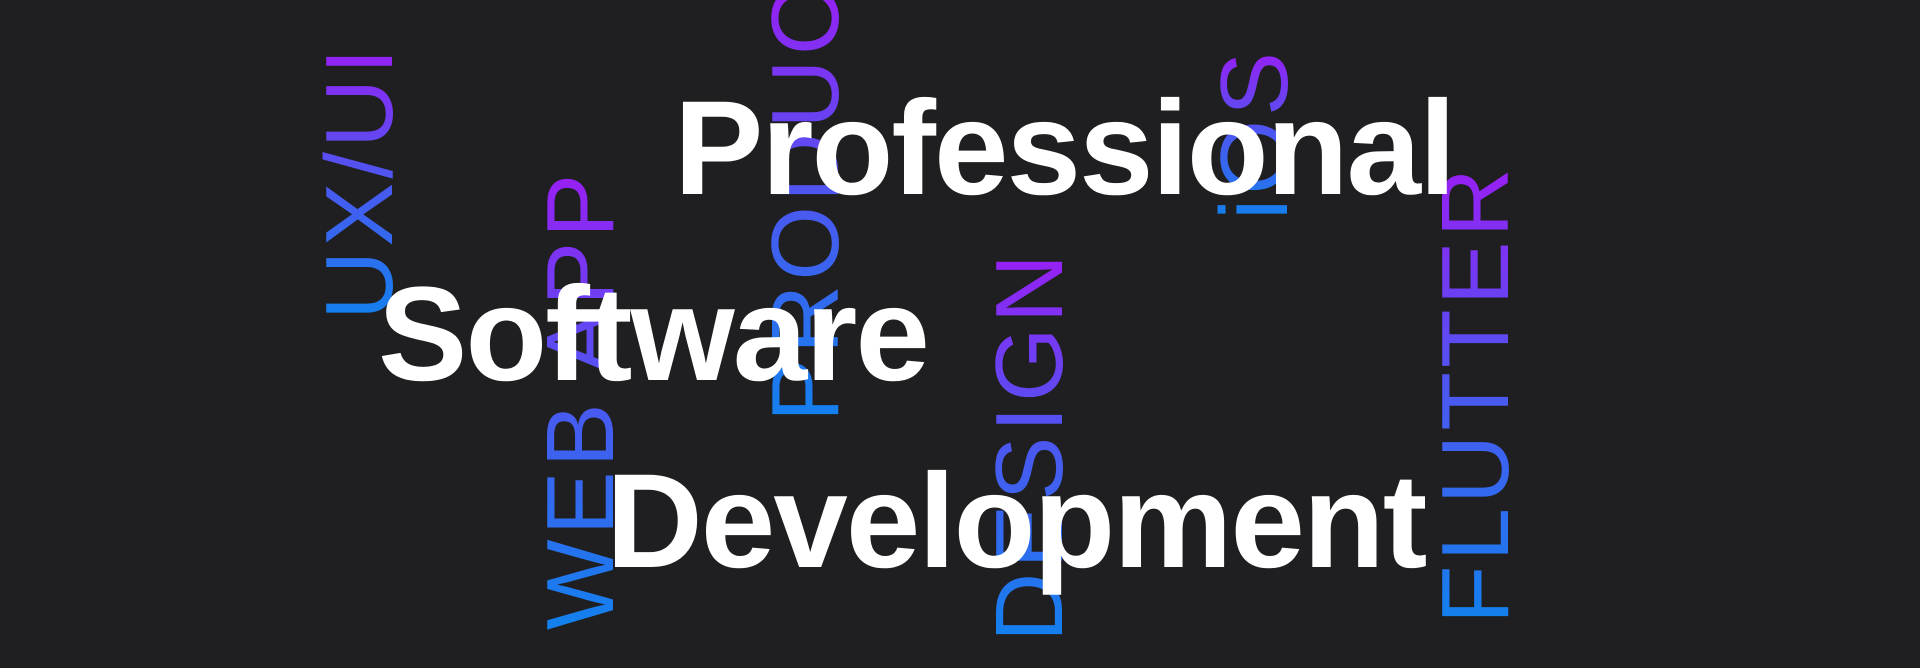 This screenshot has width=1920, height=668. Describe the element at coordinates (654, 334) in the screenshot. I see `headline-software: Software` at that location.